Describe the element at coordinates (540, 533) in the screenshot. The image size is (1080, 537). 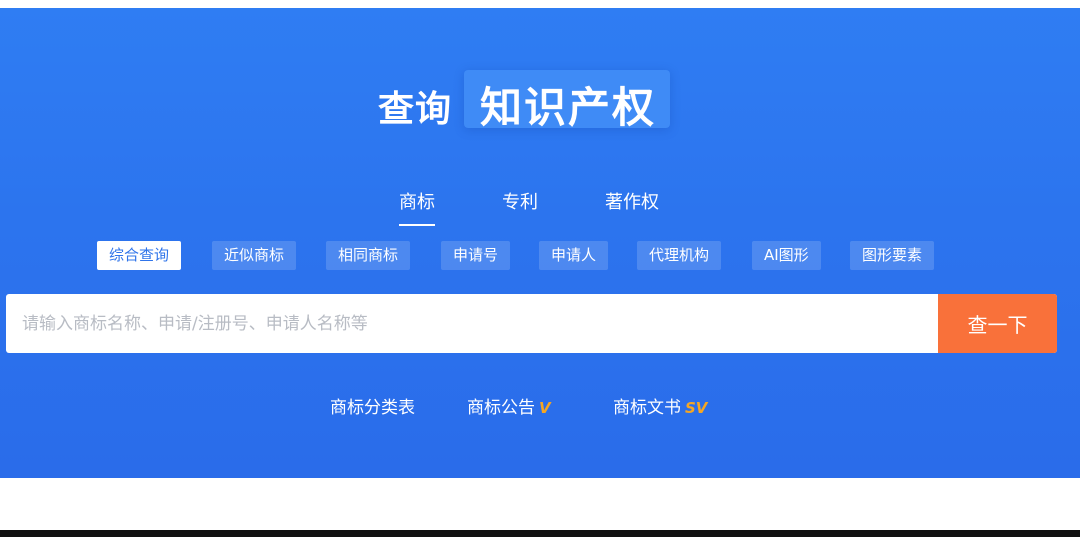
I see `bottom-edge-bar` at that location.